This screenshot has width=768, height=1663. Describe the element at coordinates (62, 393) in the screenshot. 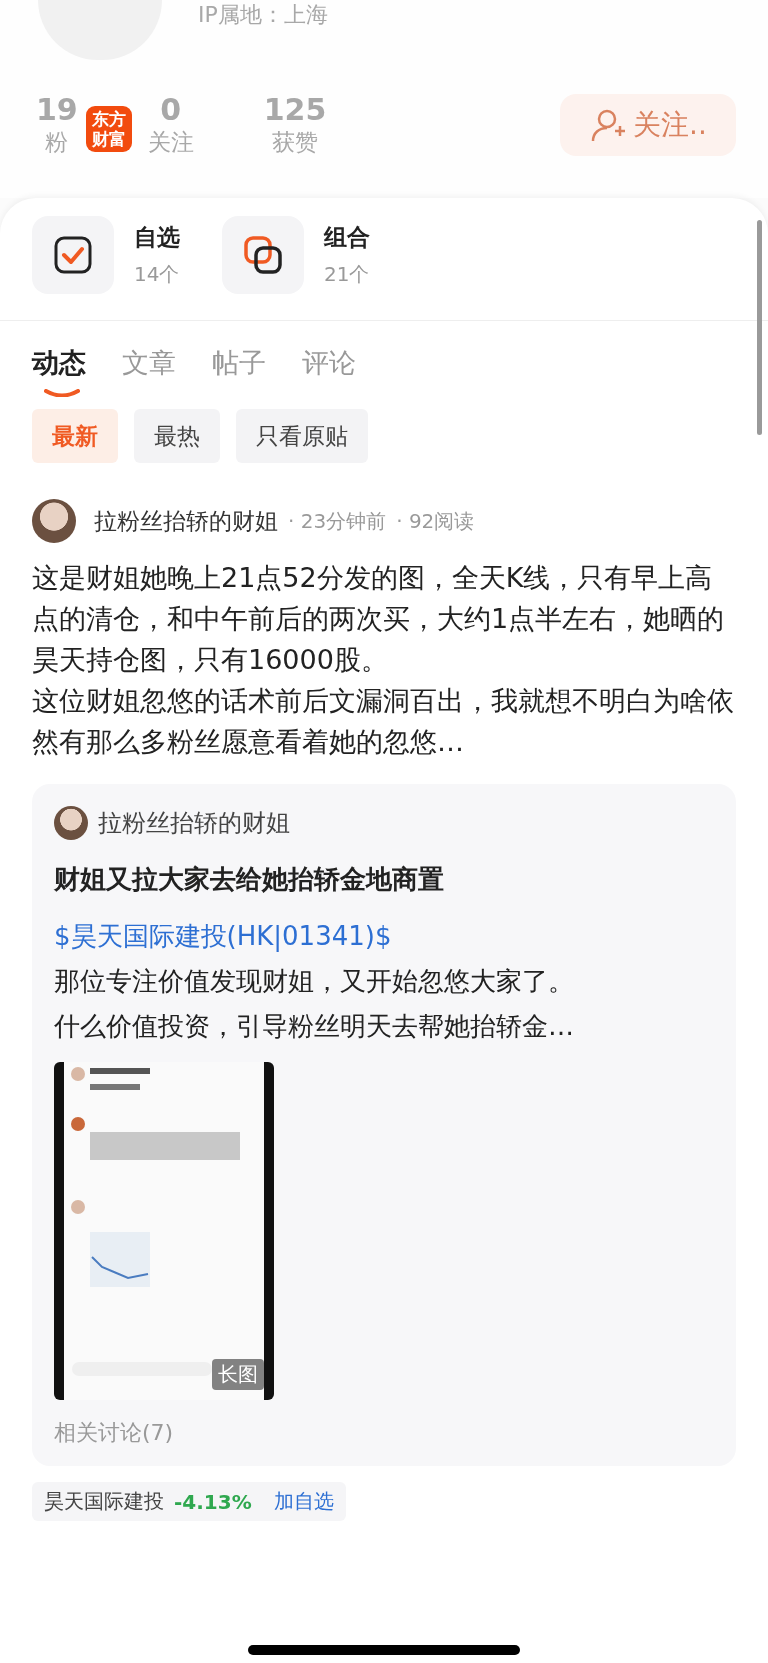

I see `tab-indicator` at that location.